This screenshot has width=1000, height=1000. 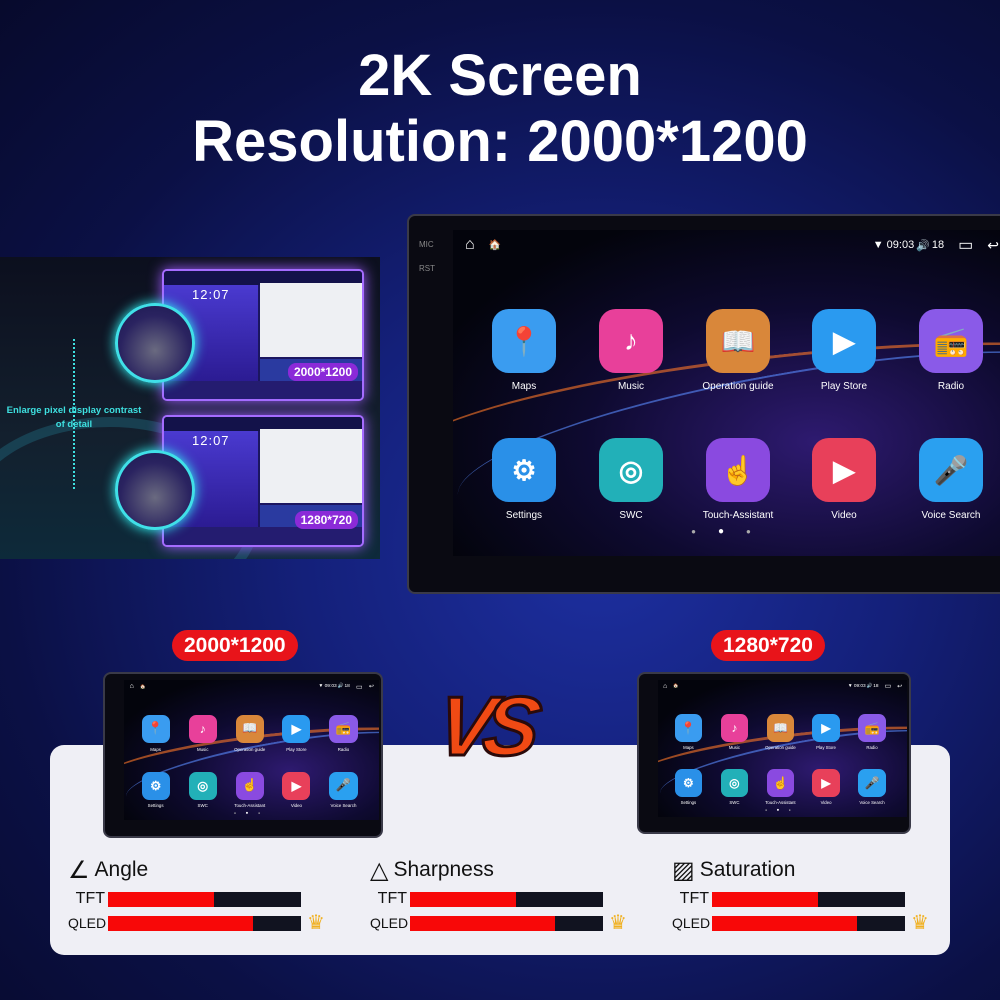 I want to click on gear-icon: ⚙, so click(x=688, y=783).